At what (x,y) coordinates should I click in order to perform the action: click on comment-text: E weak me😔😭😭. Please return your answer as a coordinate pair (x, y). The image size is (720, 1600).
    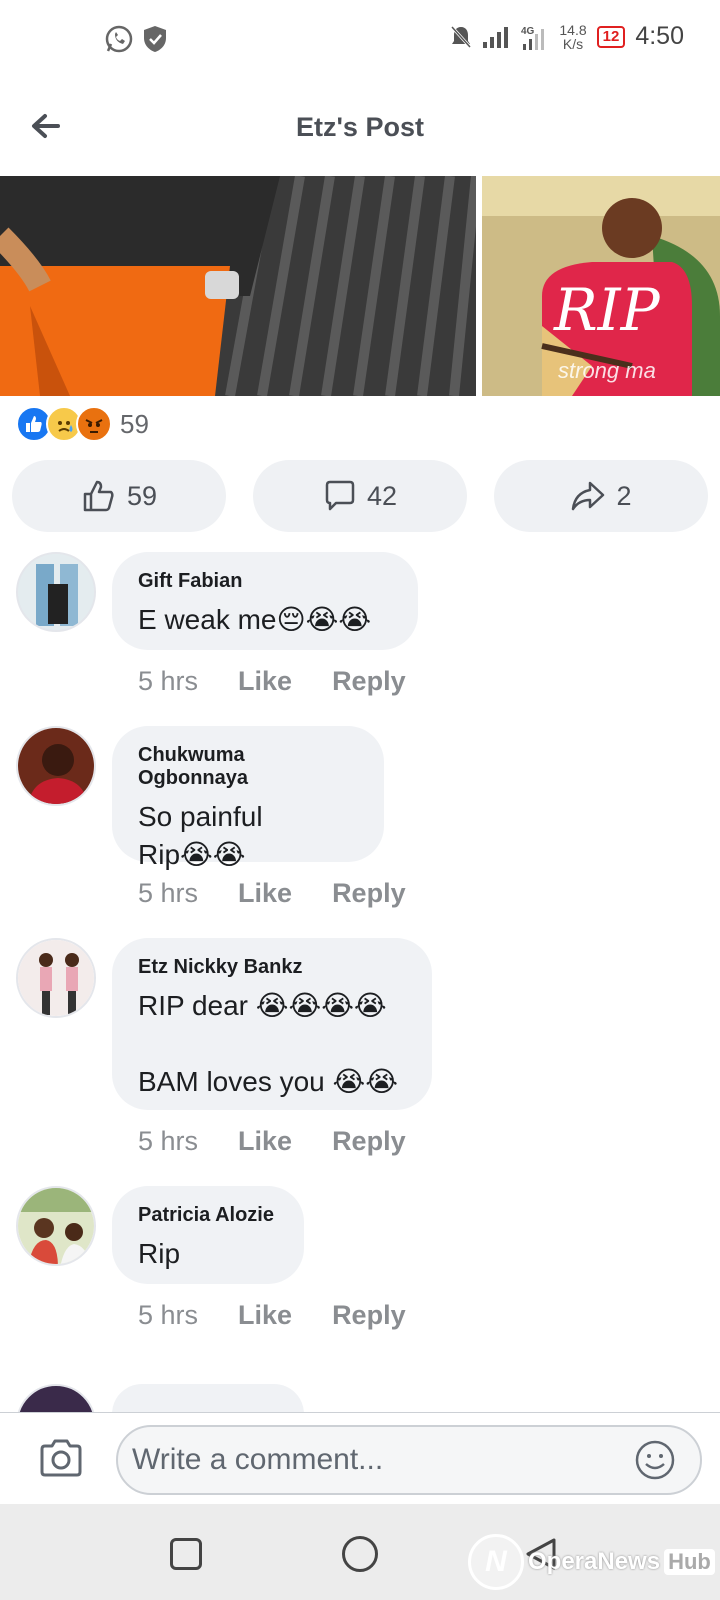
    Looking at the image, I should click on (255, 619).